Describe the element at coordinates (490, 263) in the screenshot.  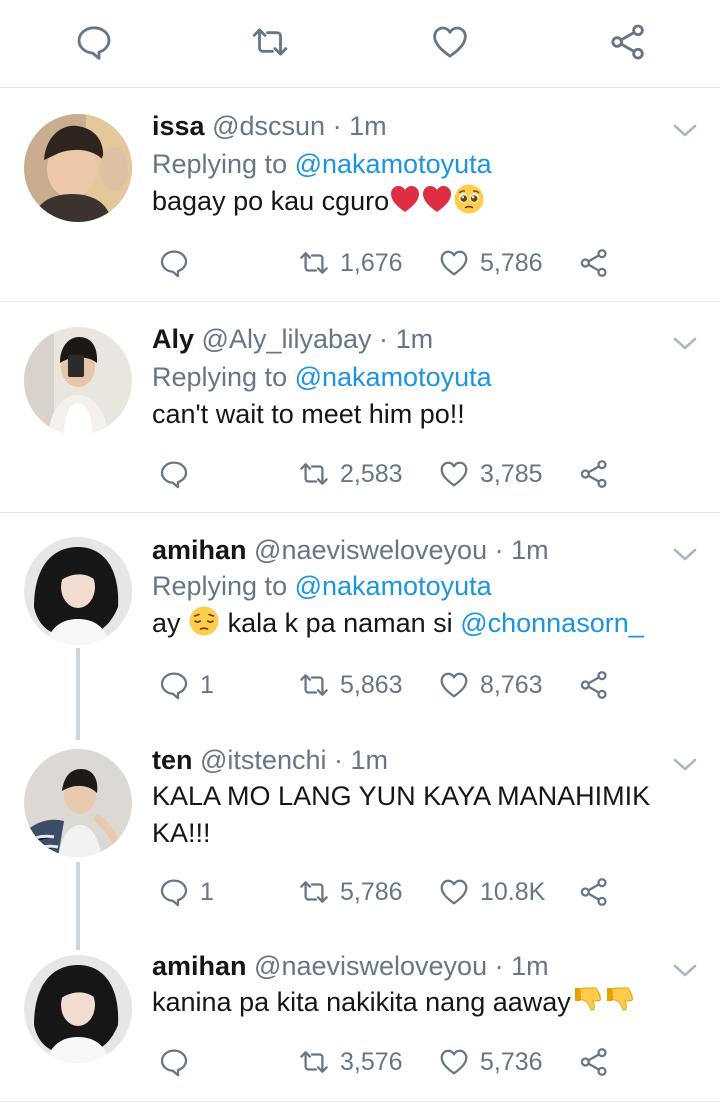
I see `like-button: 5,786` at that location.